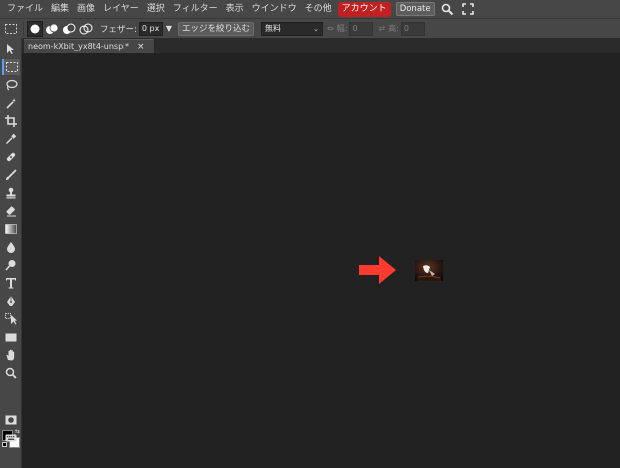 Image resolution: width=620 pixels, height=468 pixels. What do you see at coordinates (318, 9) in the screenshot?
I see `menu-more: その他` at bounding box center [318, 9].